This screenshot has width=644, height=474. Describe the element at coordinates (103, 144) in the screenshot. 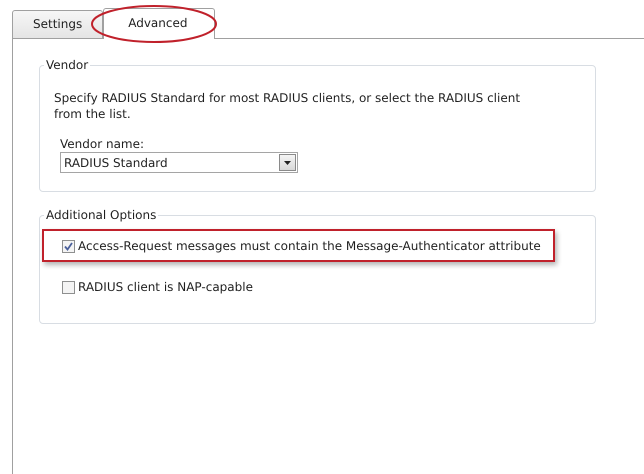

I see `field-label: Vendor name:` at that location.